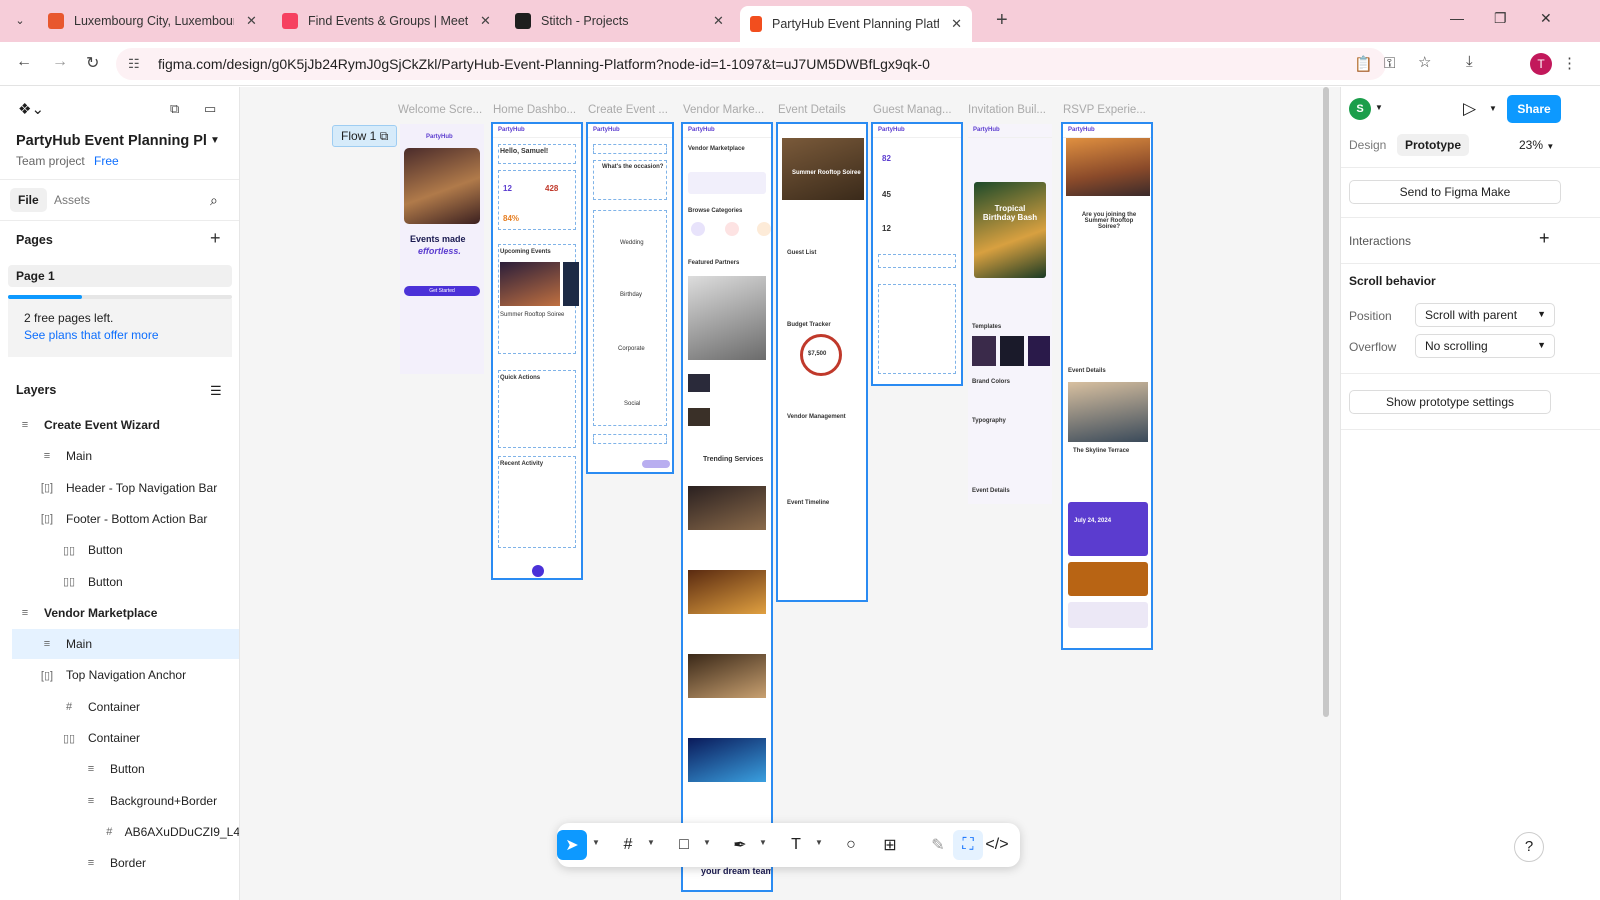 This screenshot has width=1600, height=900. I want to click on pen-tool-icon: ✒, so click(740, 845).